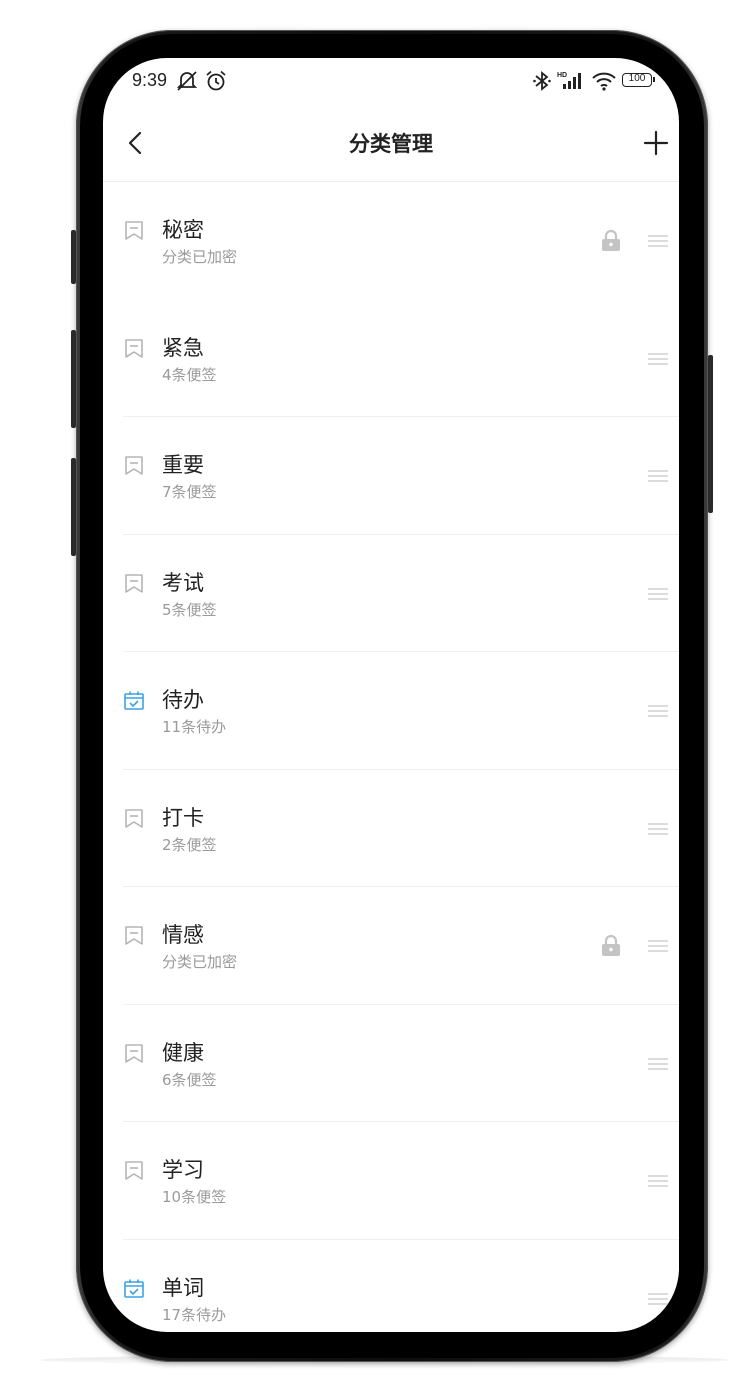  I want to click on battery-level: 100, so click(637, 78).